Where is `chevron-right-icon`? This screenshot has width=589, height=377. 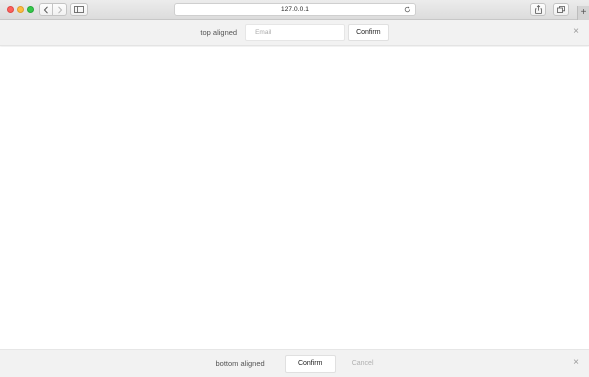 chevron-right-icon is located at coordinates (59, 9).